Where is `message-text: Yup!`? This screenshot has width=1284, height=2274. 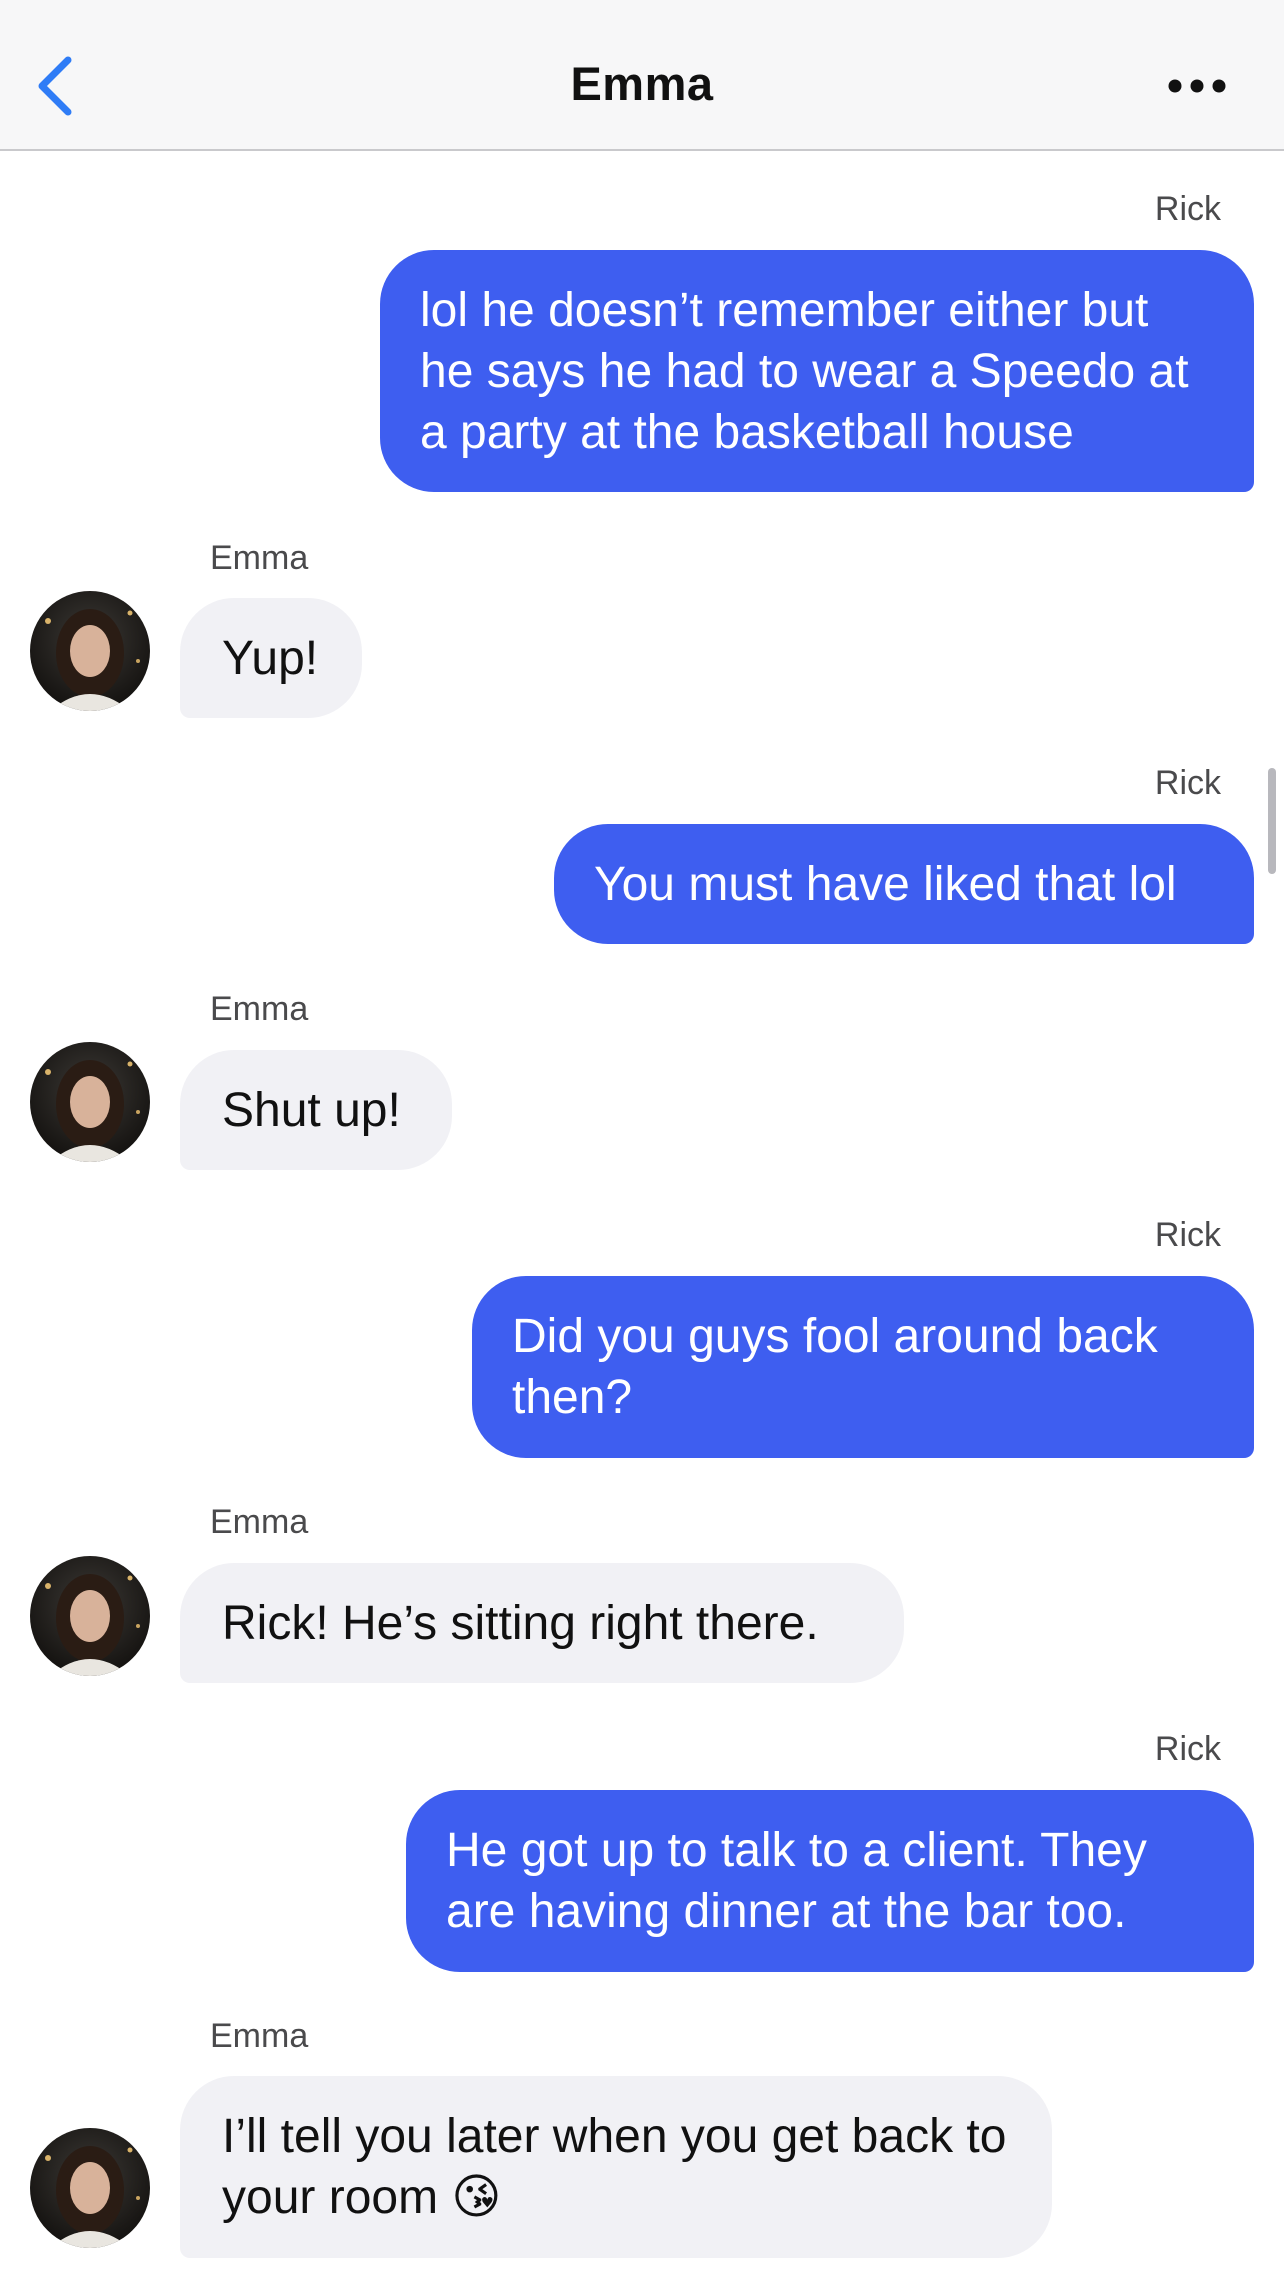 message-text: Yup! is located at coordinates (270, 658).